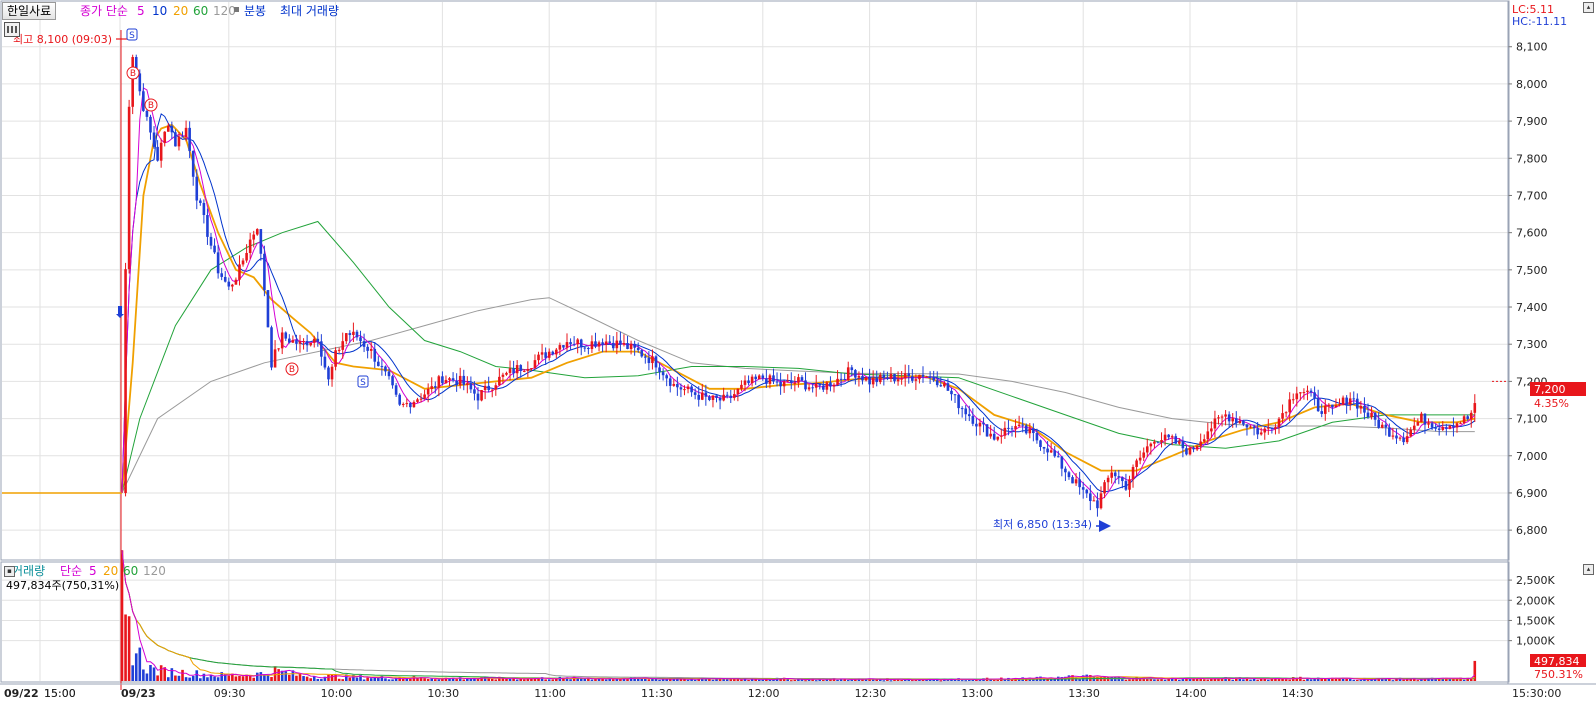 The image size is (1596, 707). What do you see at coordinates (130, 571) in the screenshot?
I see `volume-ma60: 60` at bounding box center [130, 571].